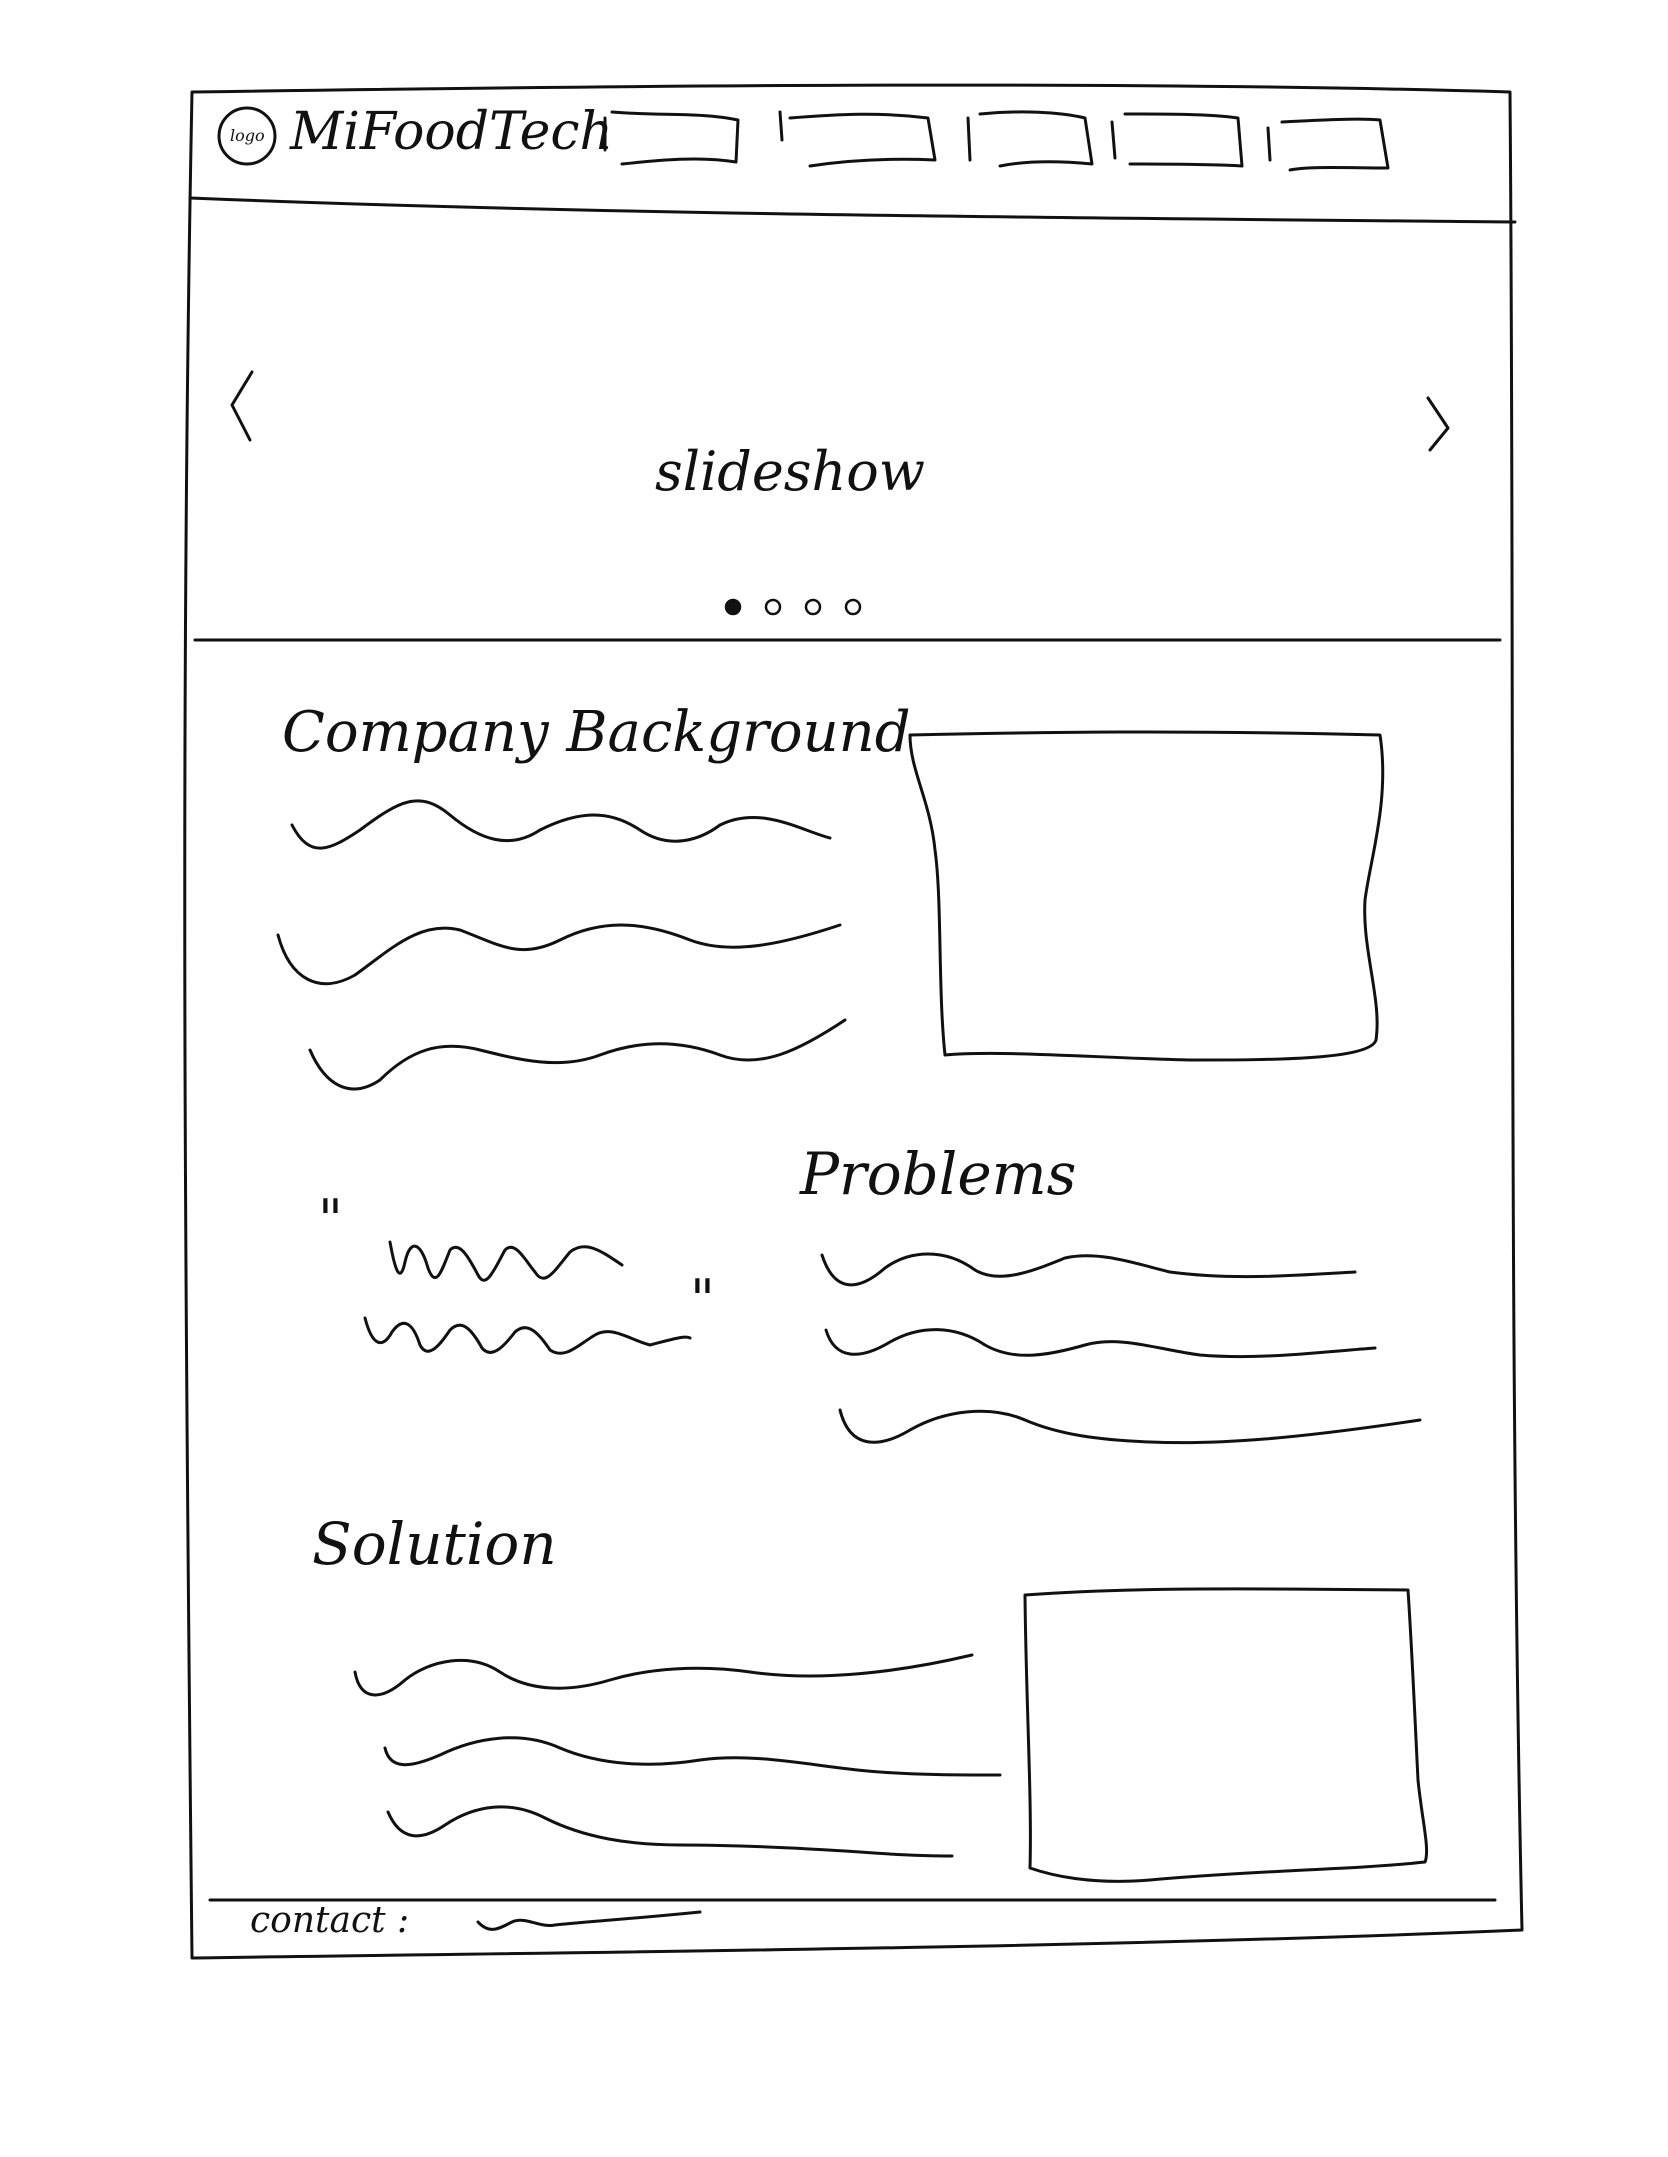 The height and width of the screenshot is (2157, 1668). Describe the element at coordinates (852, 210) in the screenshot. I see `header-divider` at that location.